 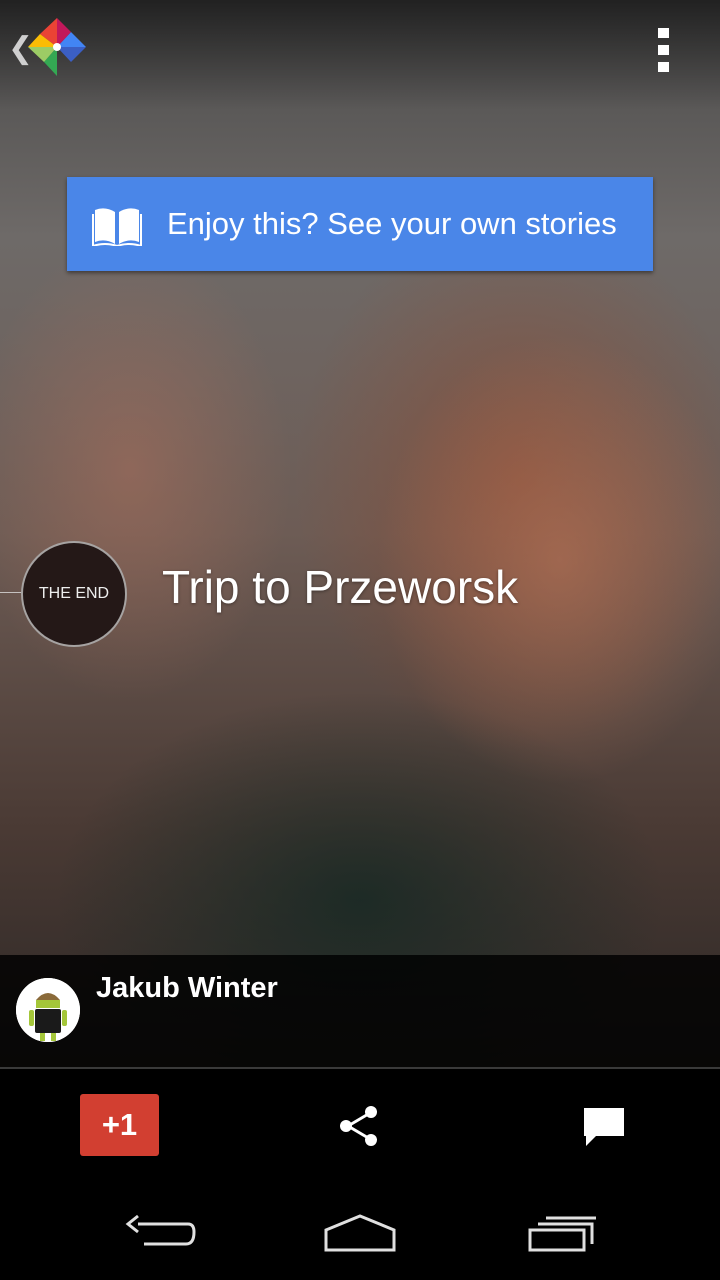 What do you see at coordinates (160, 1234) in the screenshot?
I see `nav-back-icon` at bounding box center [160, 1234].